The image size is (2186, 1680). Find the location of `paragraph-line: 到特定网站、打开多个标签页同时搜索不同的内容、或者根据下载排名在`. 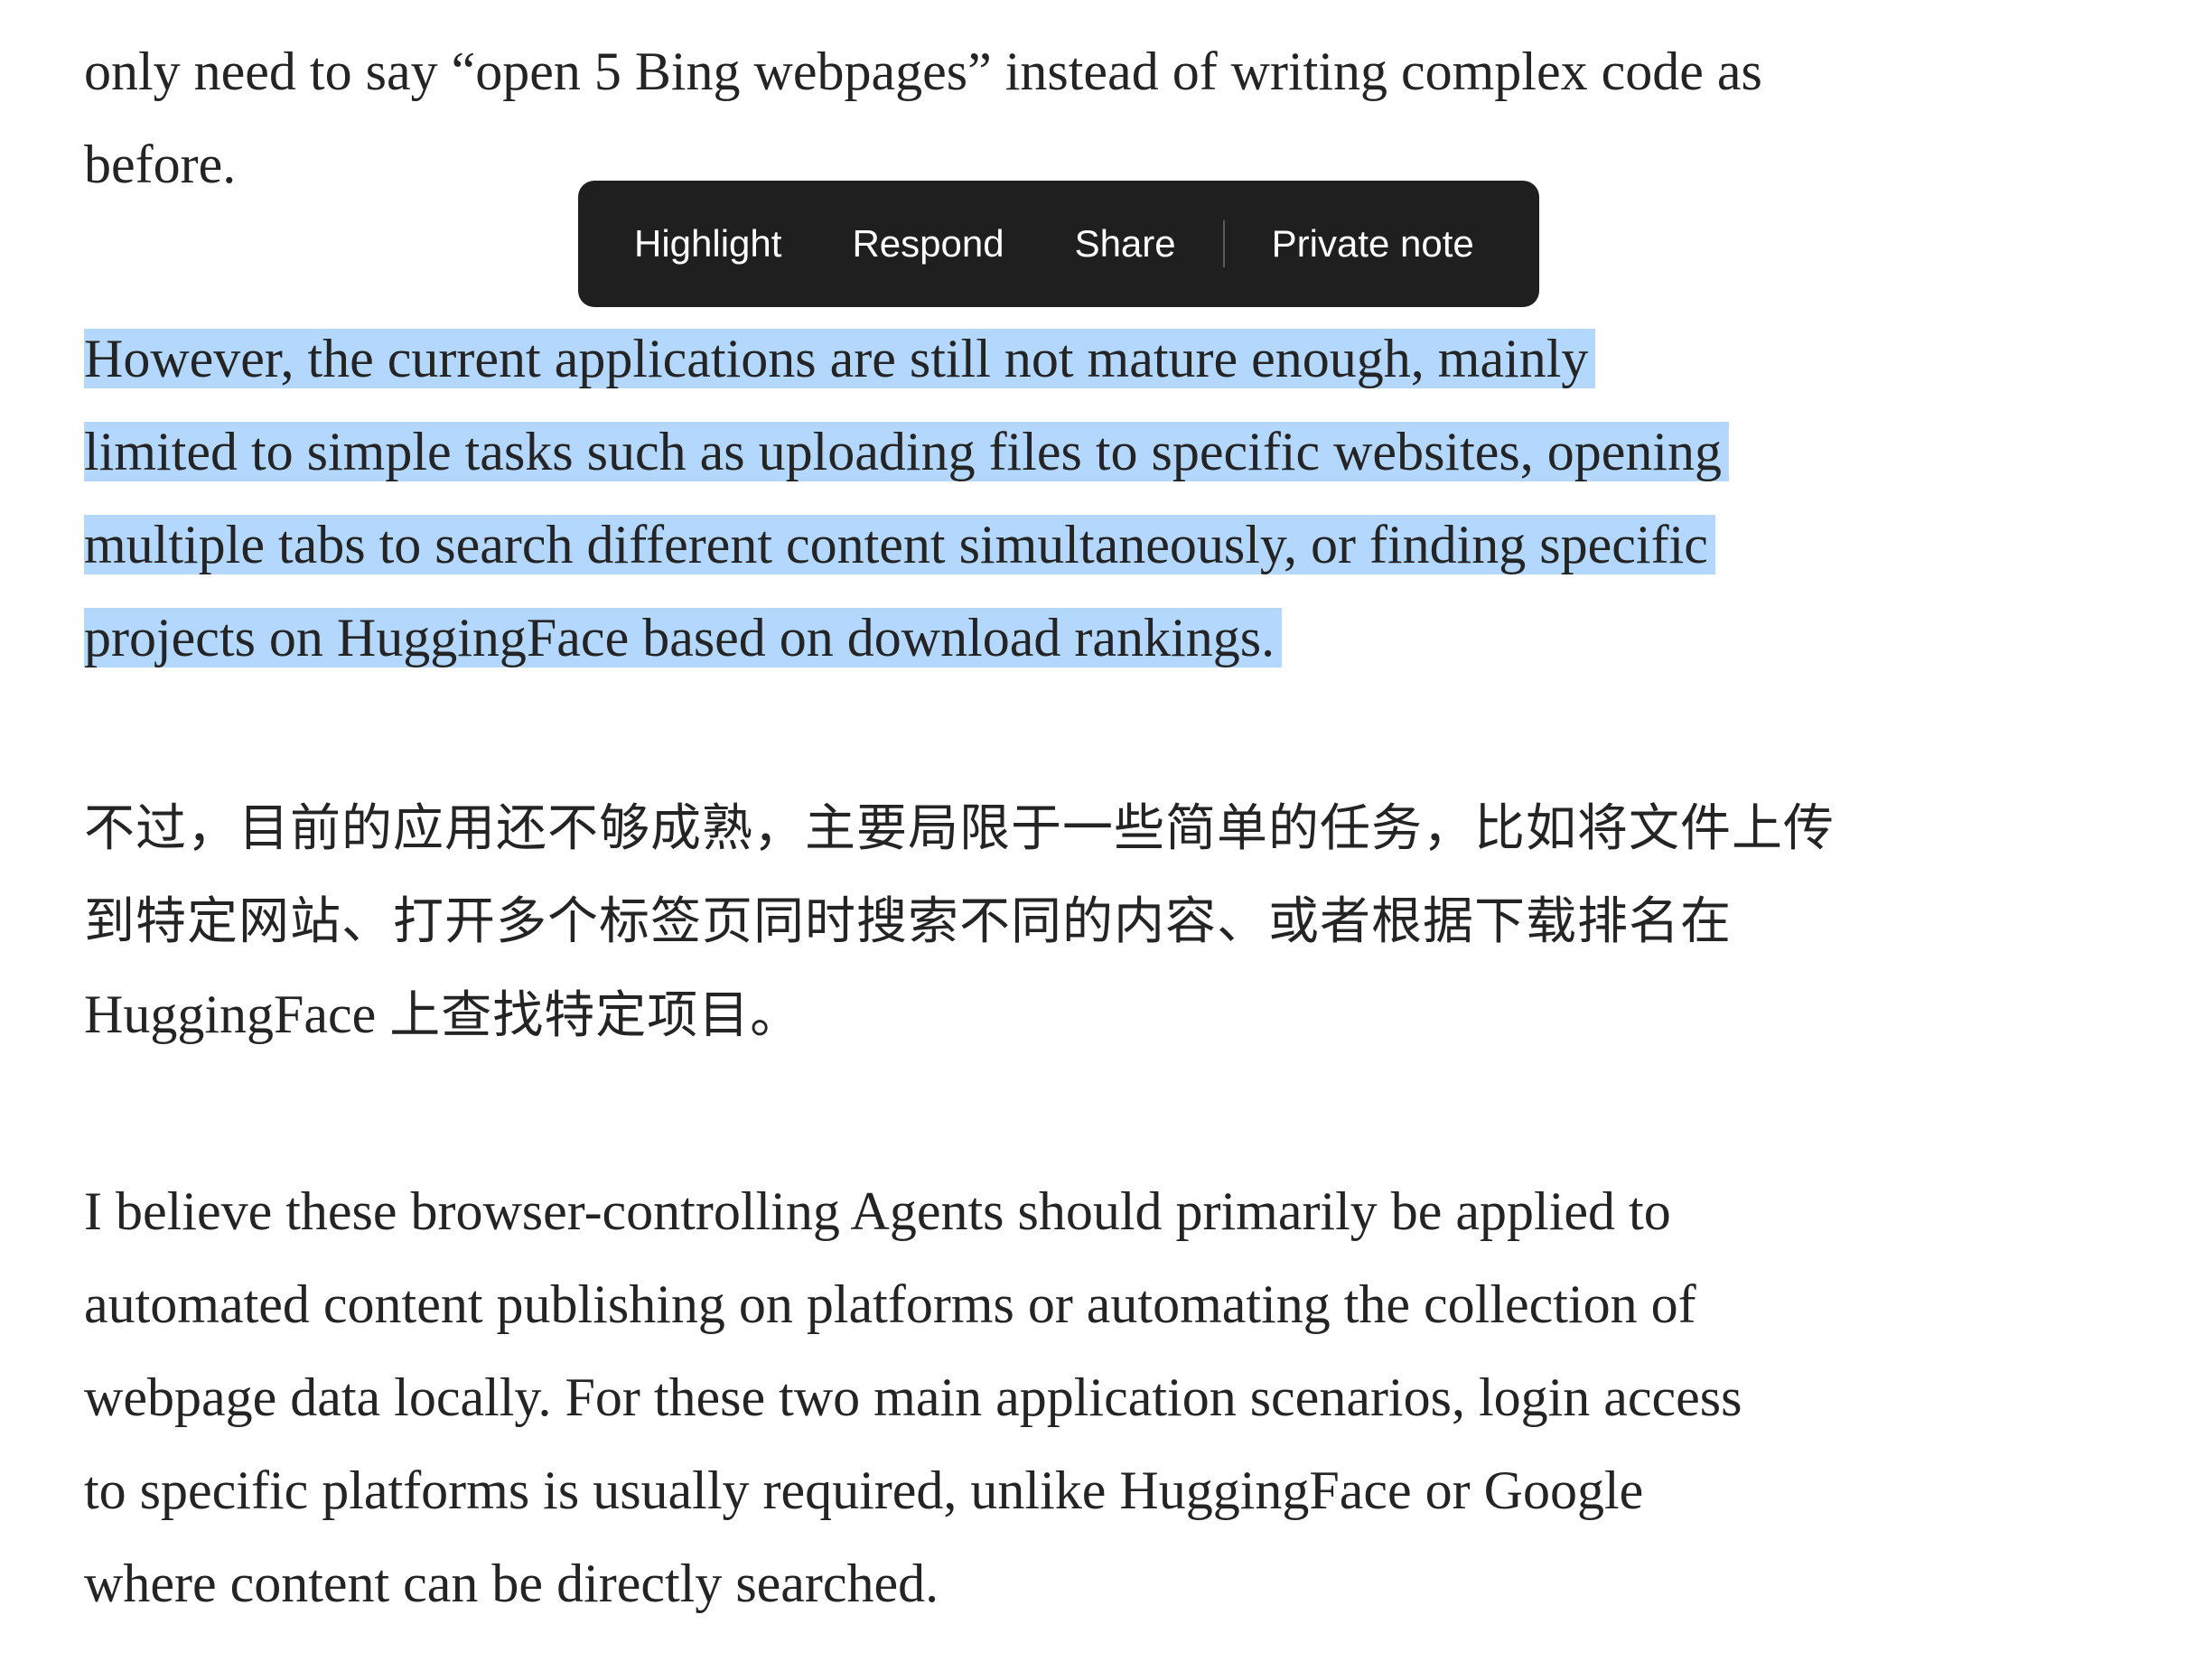

paragraph-line: 到特定网站、打开多个标签页同时搜索不同的内容、或者根据下载排名在 is located at coordinates (908, 921).